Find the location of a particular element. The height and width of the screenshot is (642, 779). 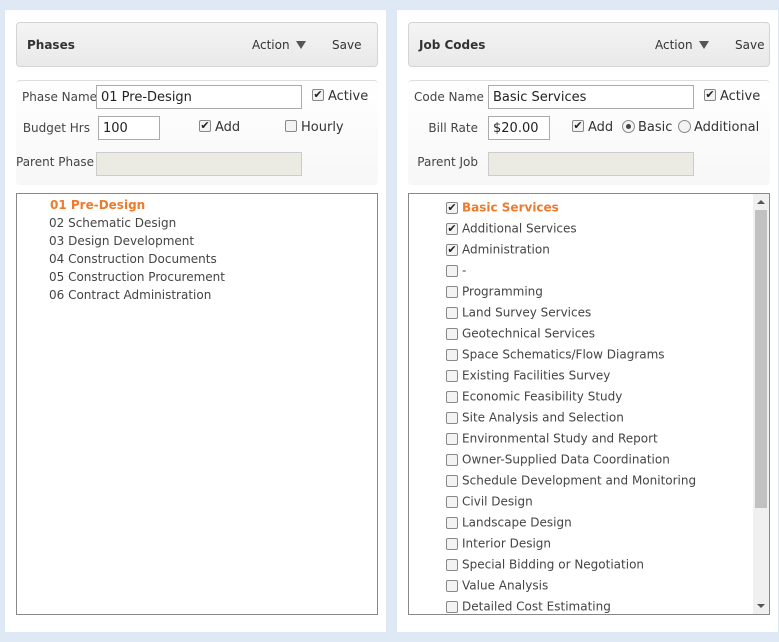

job-code-list-item: Space Schematics/Flow Diagrams is located at coordinates (555, 355).